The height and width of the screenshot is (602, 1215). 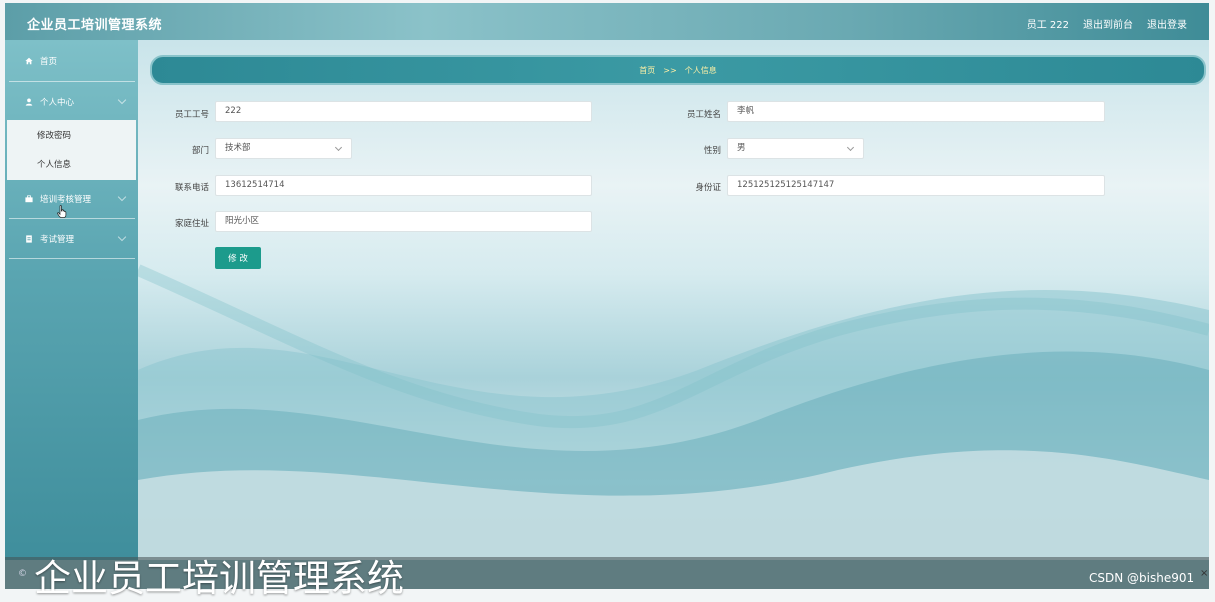 What do you see at coordinates (403, 111) in the screenshot?
I see `employee-id-field: 222` at bounding box center [403, 111].